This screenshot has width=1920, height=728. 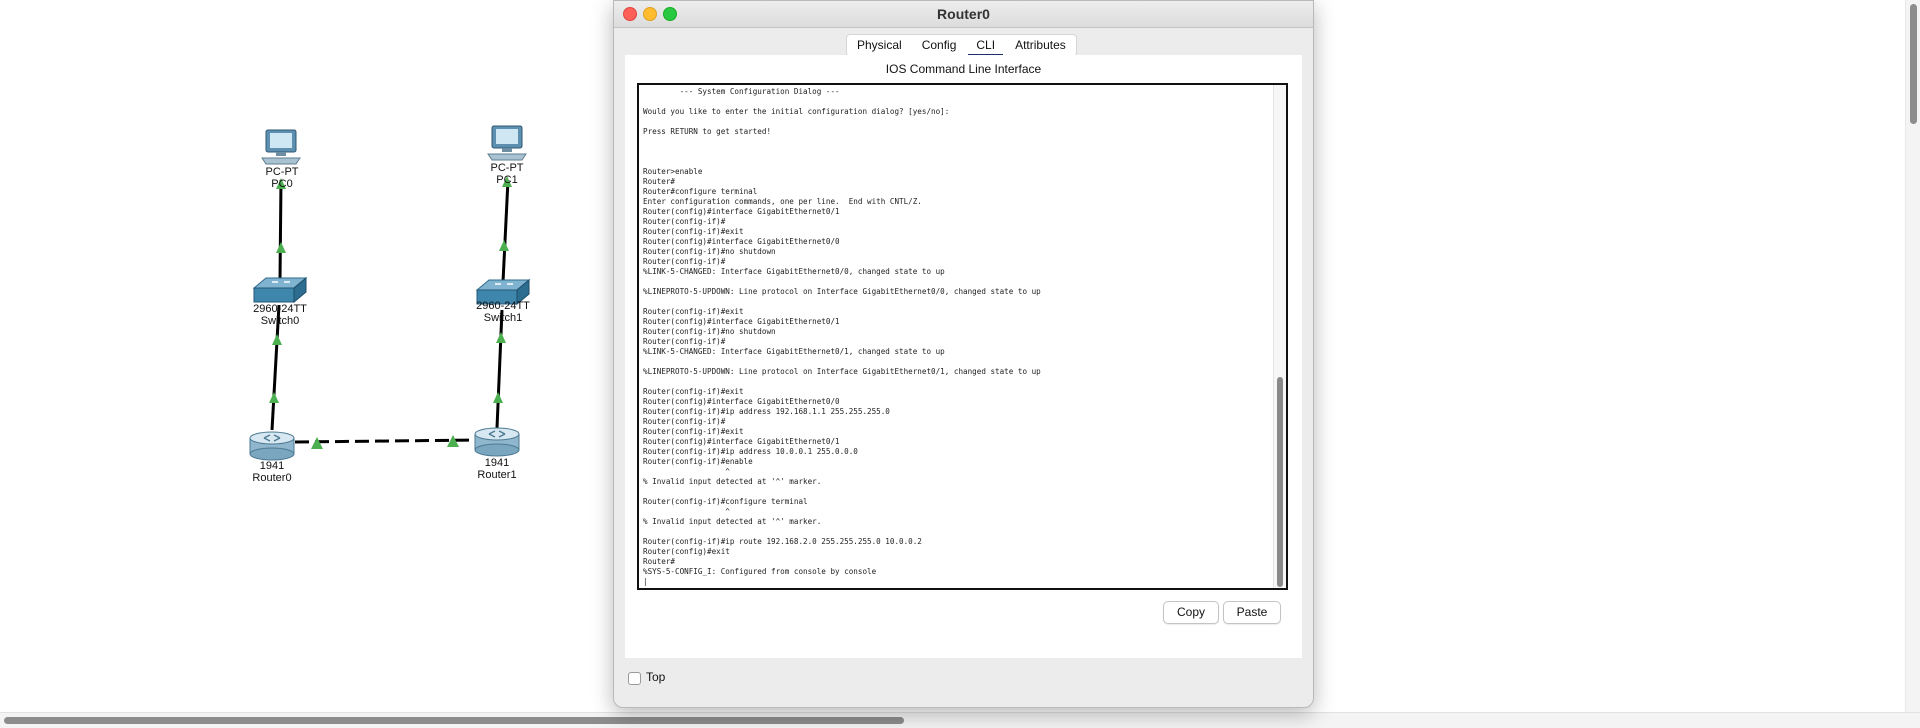 I want to click on router0-device, so click(x=272, y=446).